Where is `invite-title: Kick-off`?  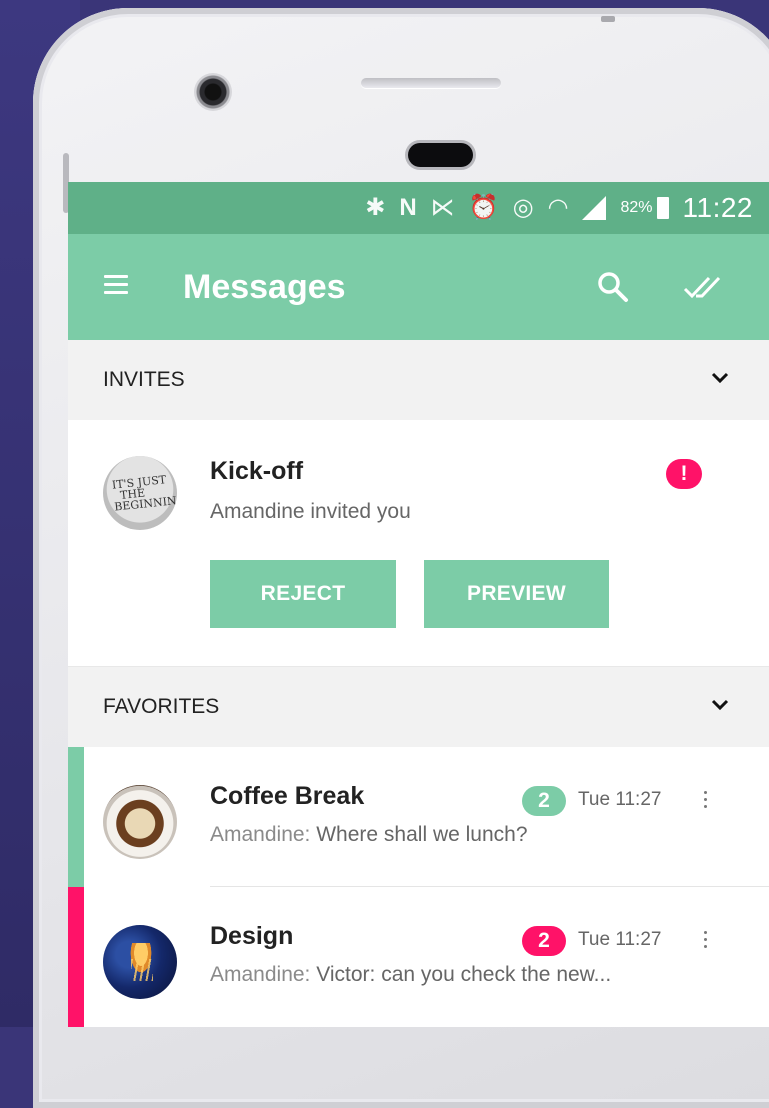
invite-title: Kick-off is located at coordinates (257, 471).